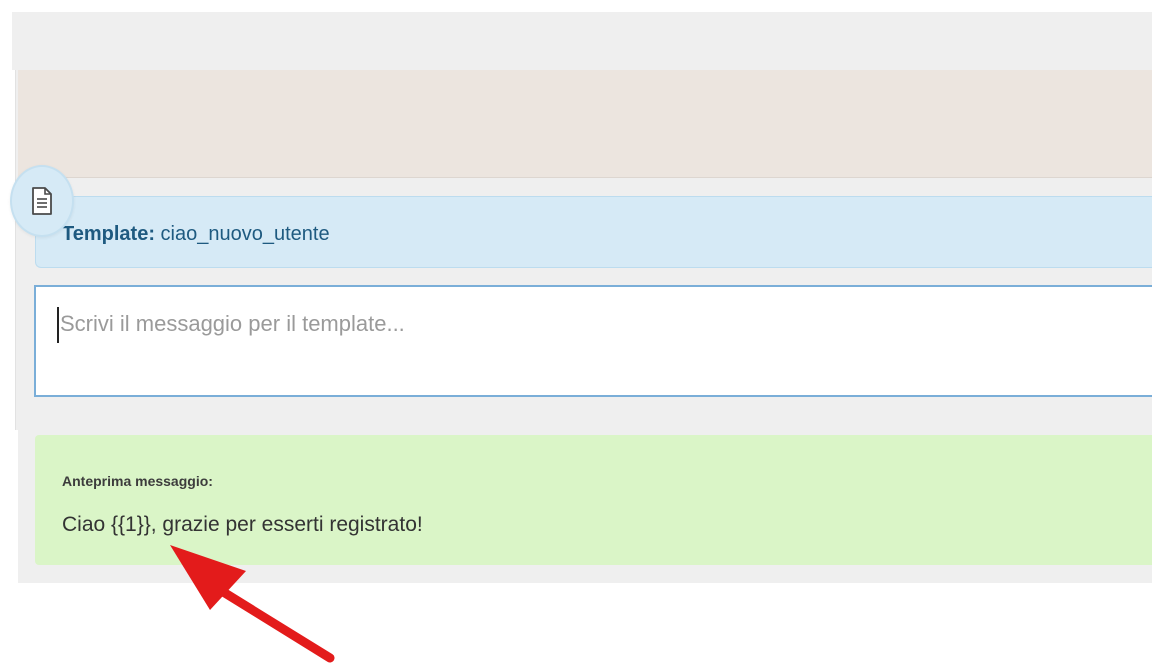  I want to click on document-icon-svg, so click(42, 201).